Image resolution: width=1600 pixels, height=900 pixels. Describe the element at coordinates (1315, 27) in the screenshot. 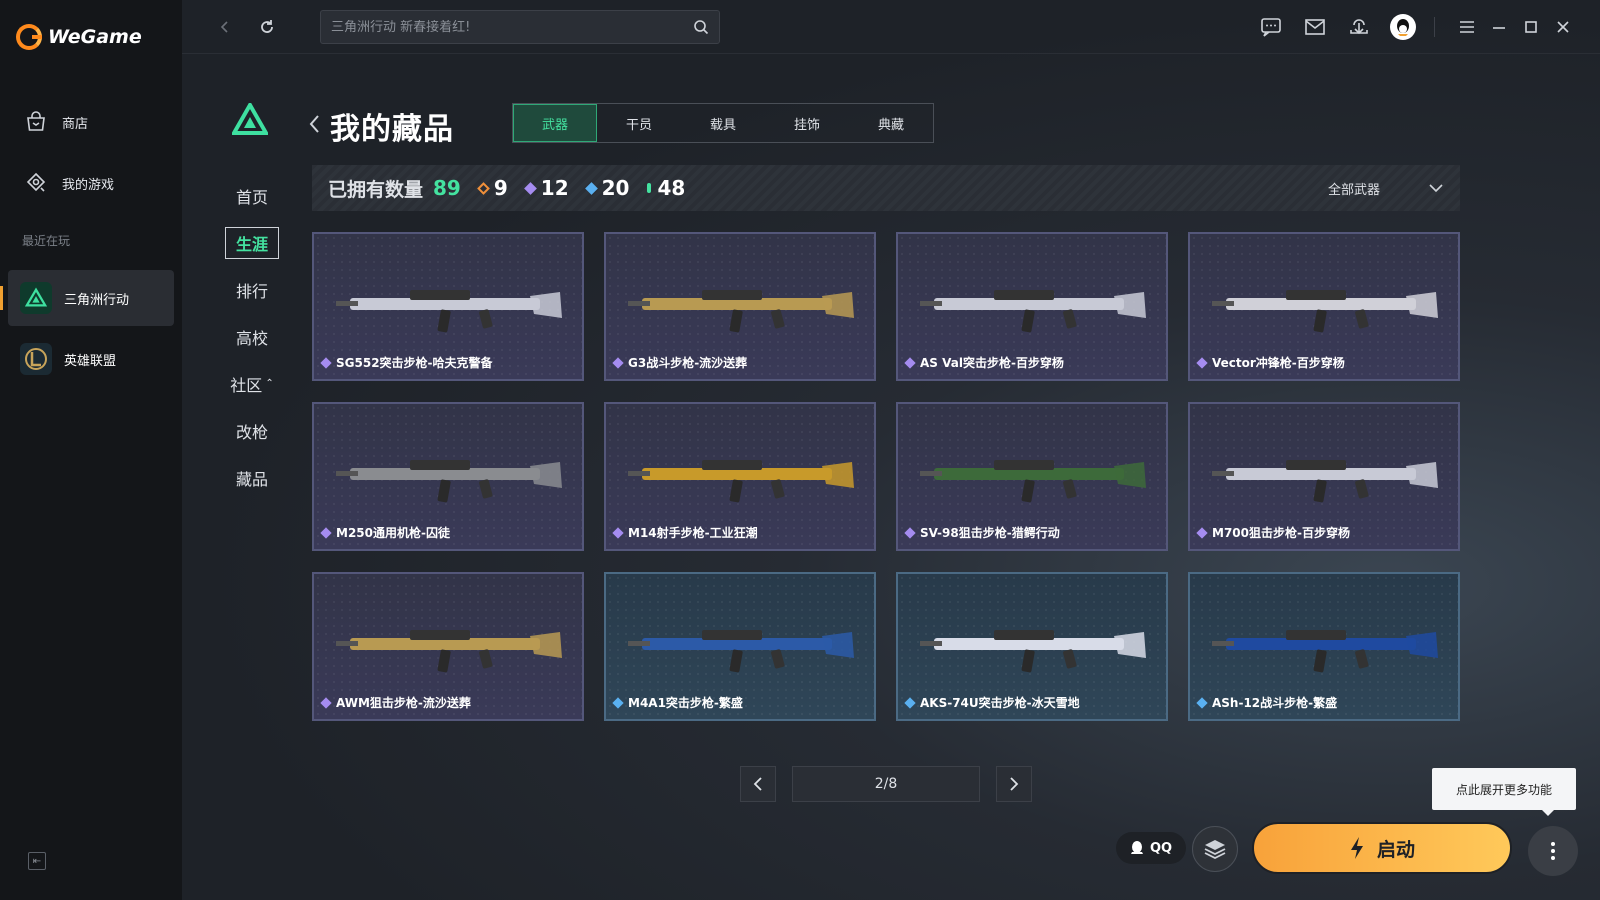

I see `mail-icon` at that location.